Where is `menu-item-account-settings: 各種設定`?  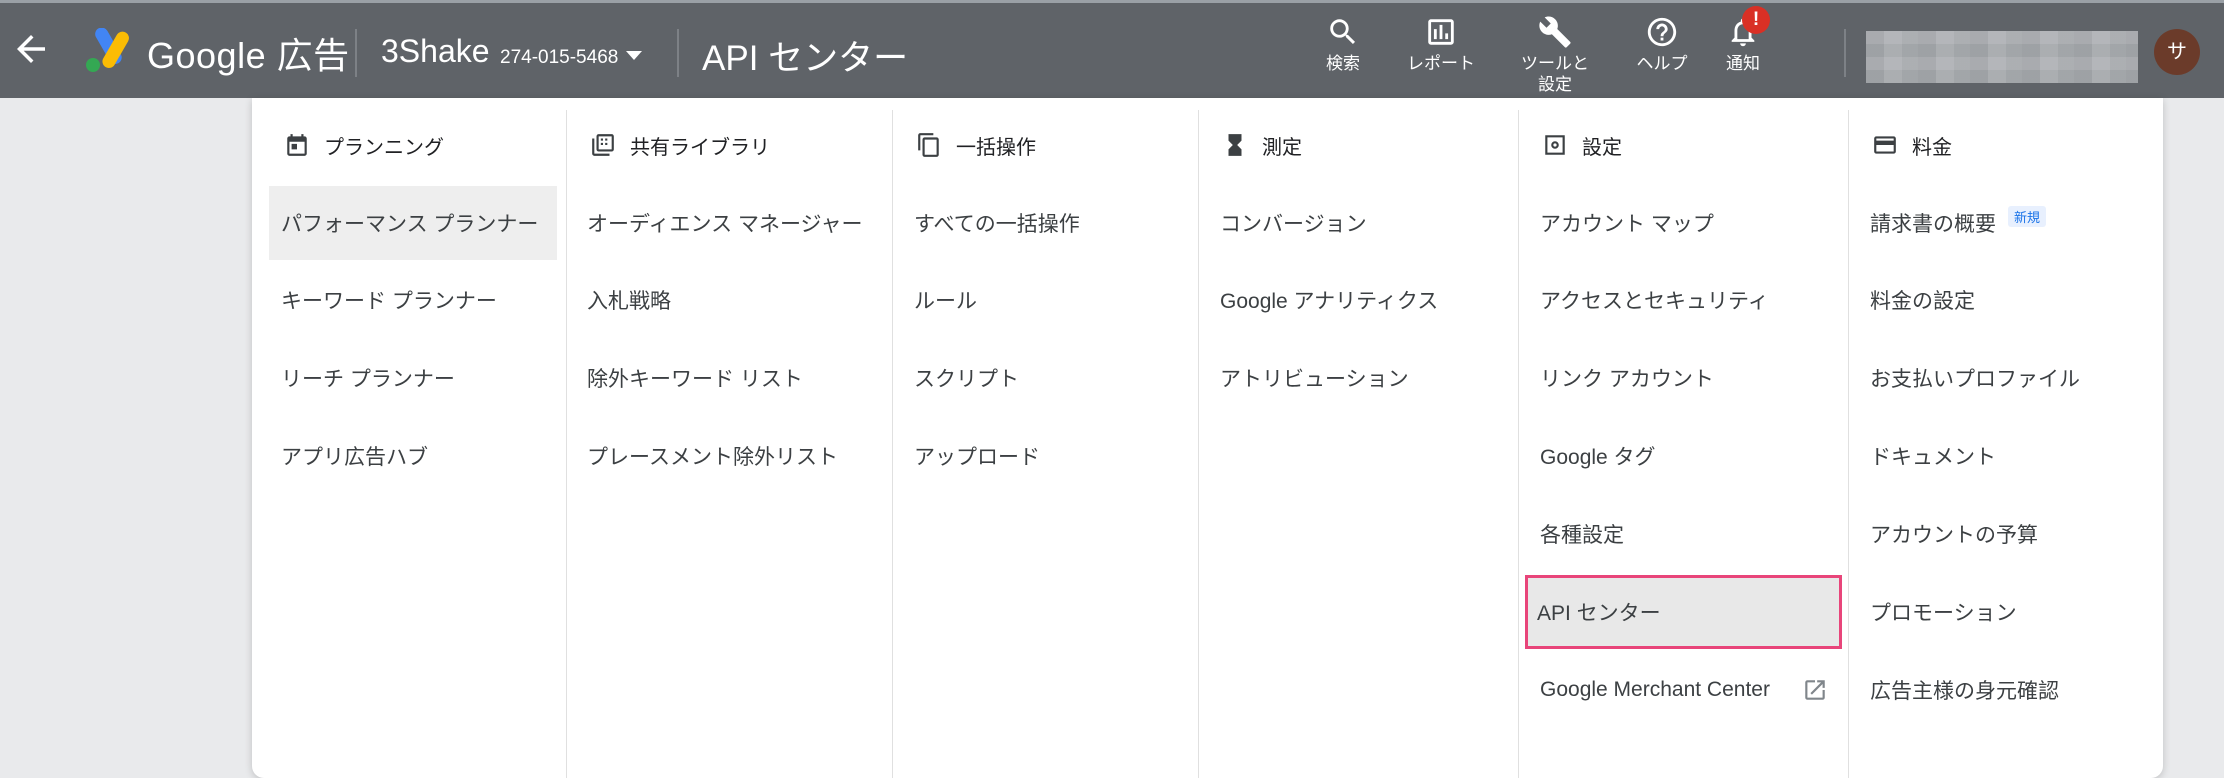
menu-item-account-settings: 各種設定 is located at coordinates (1685, 534).